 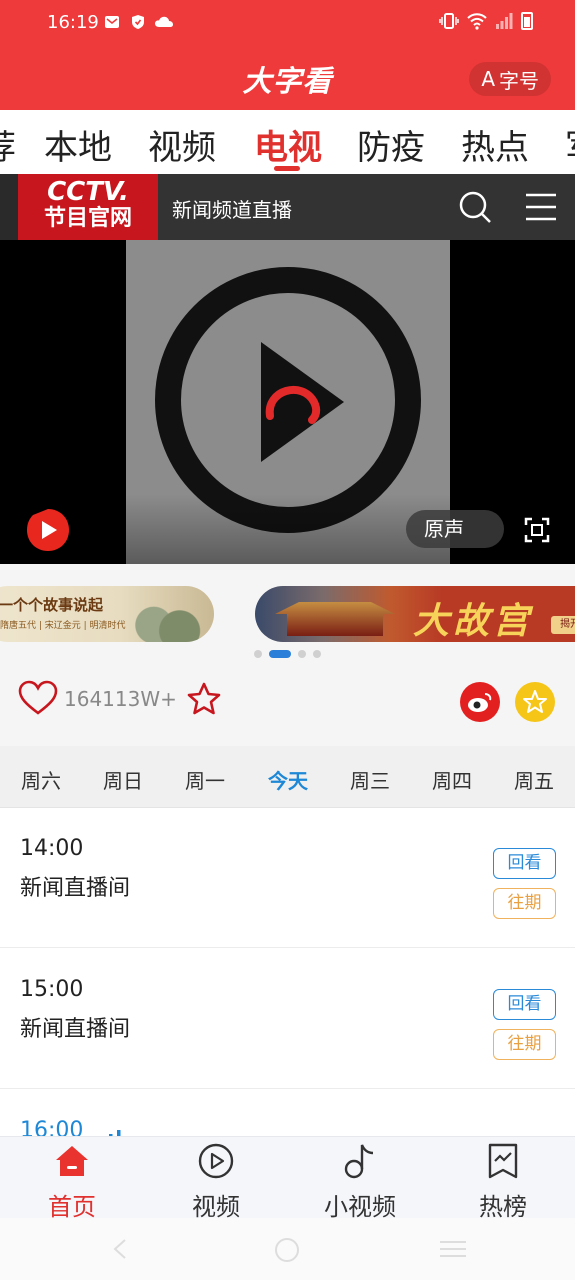 I want to click on weibo-share-button, so click(x=480, y=702).